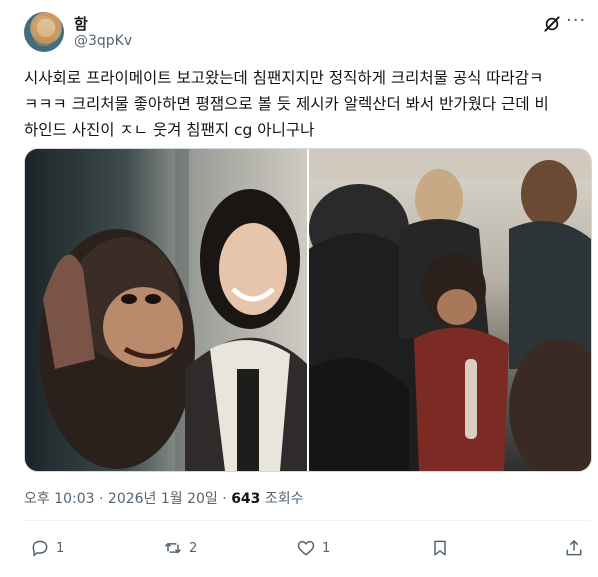  I want to click on views-label: 조회수, so click(284, 499).